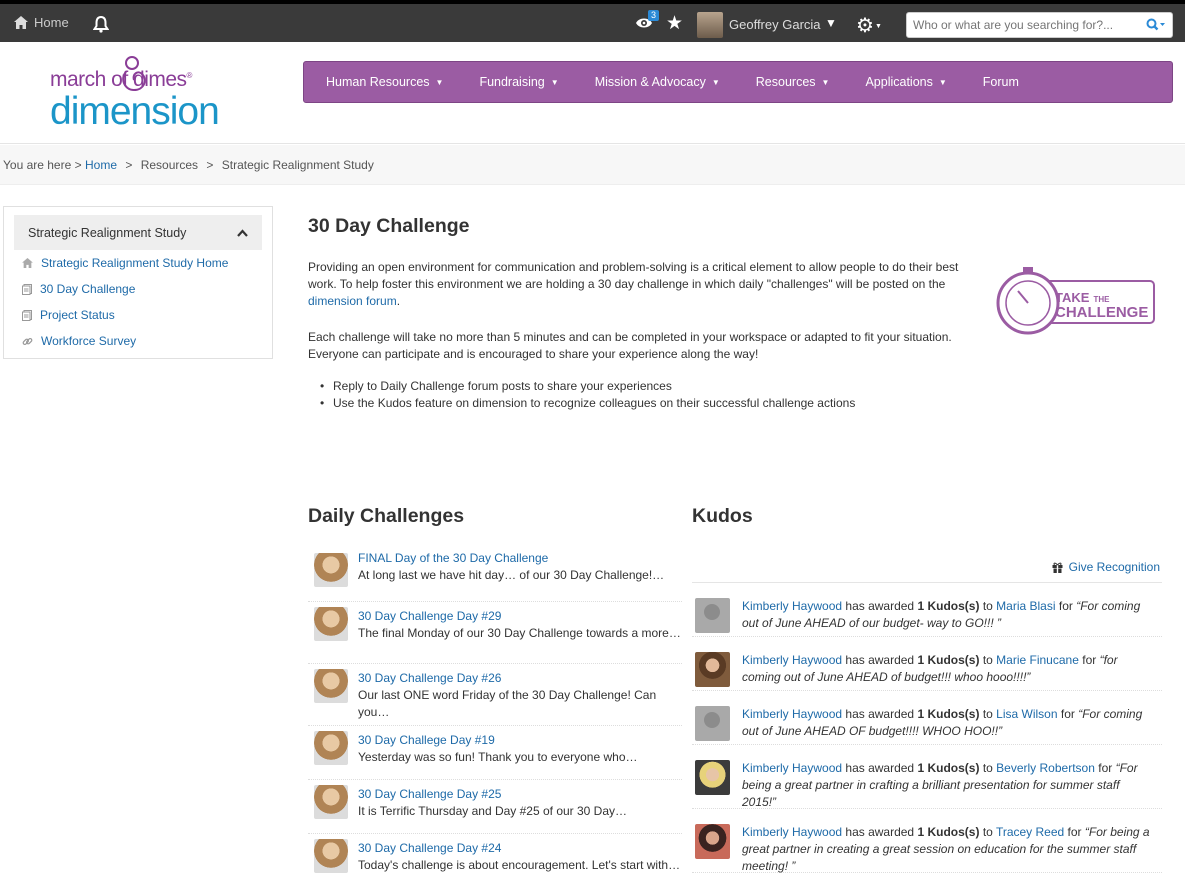 This screenshot has width=1185, height=891. Describe the element at coordinates (514, 82) in the screenshot. I see `nav-fundraising: Fundraising ▼` at that location.